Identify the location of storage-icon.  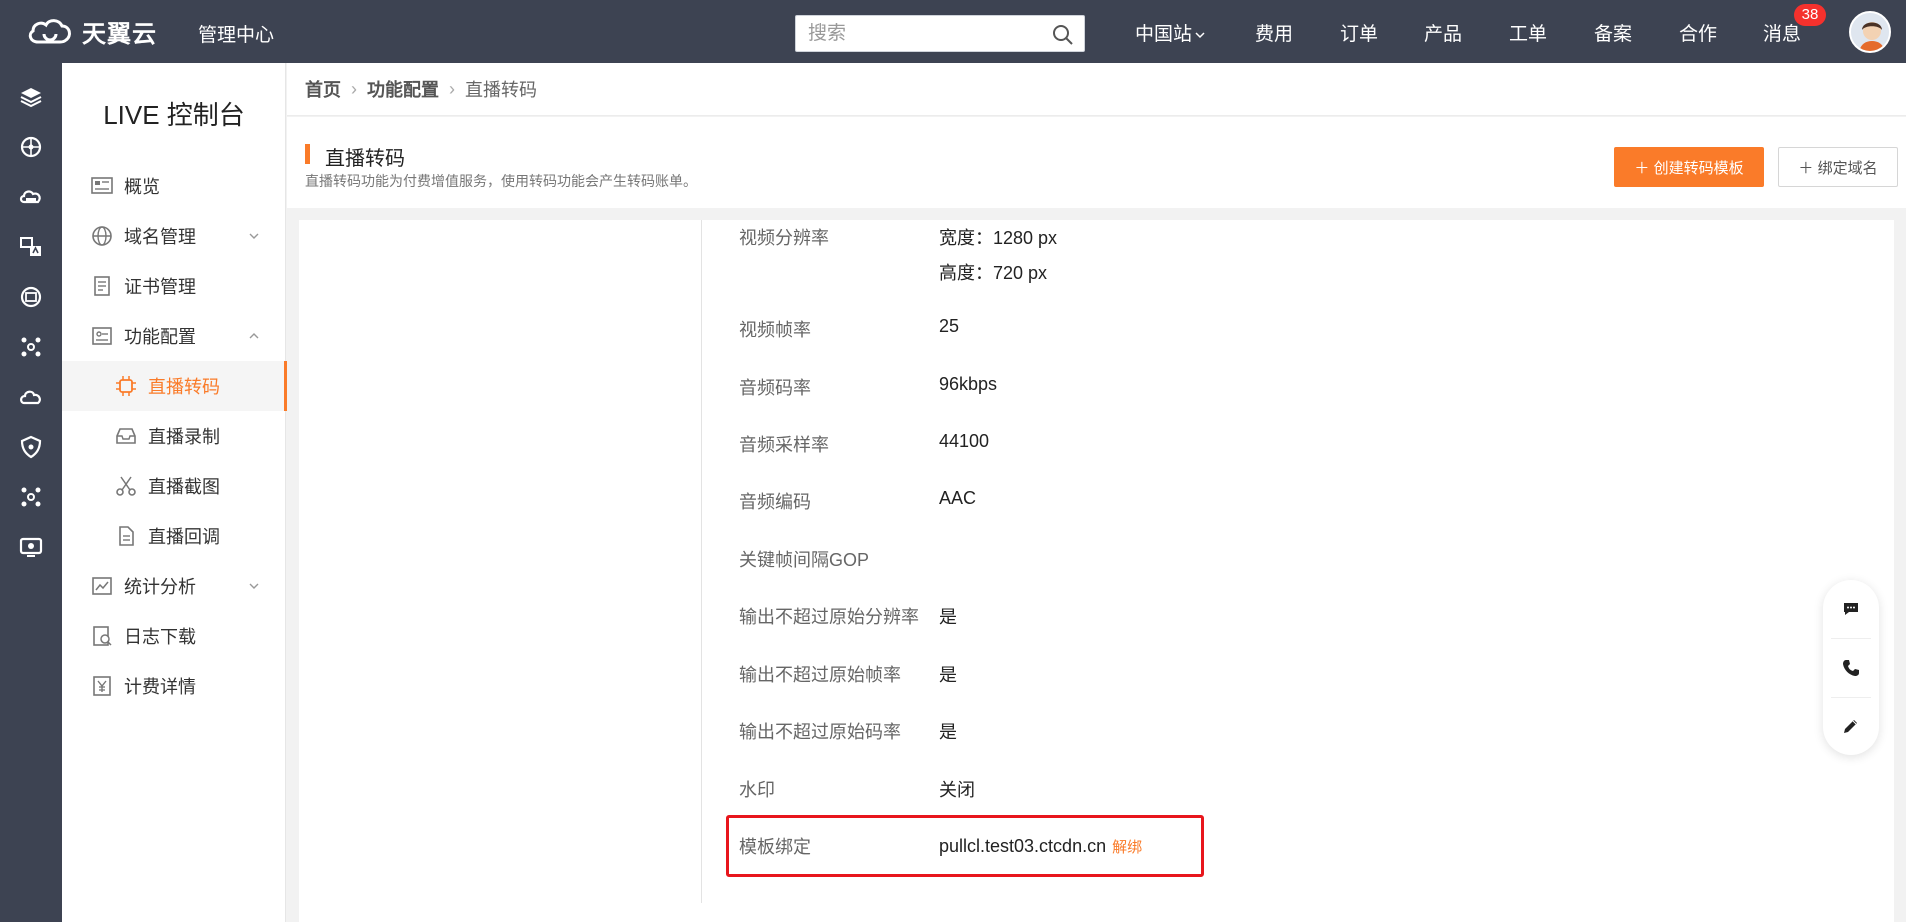
(31, 297).